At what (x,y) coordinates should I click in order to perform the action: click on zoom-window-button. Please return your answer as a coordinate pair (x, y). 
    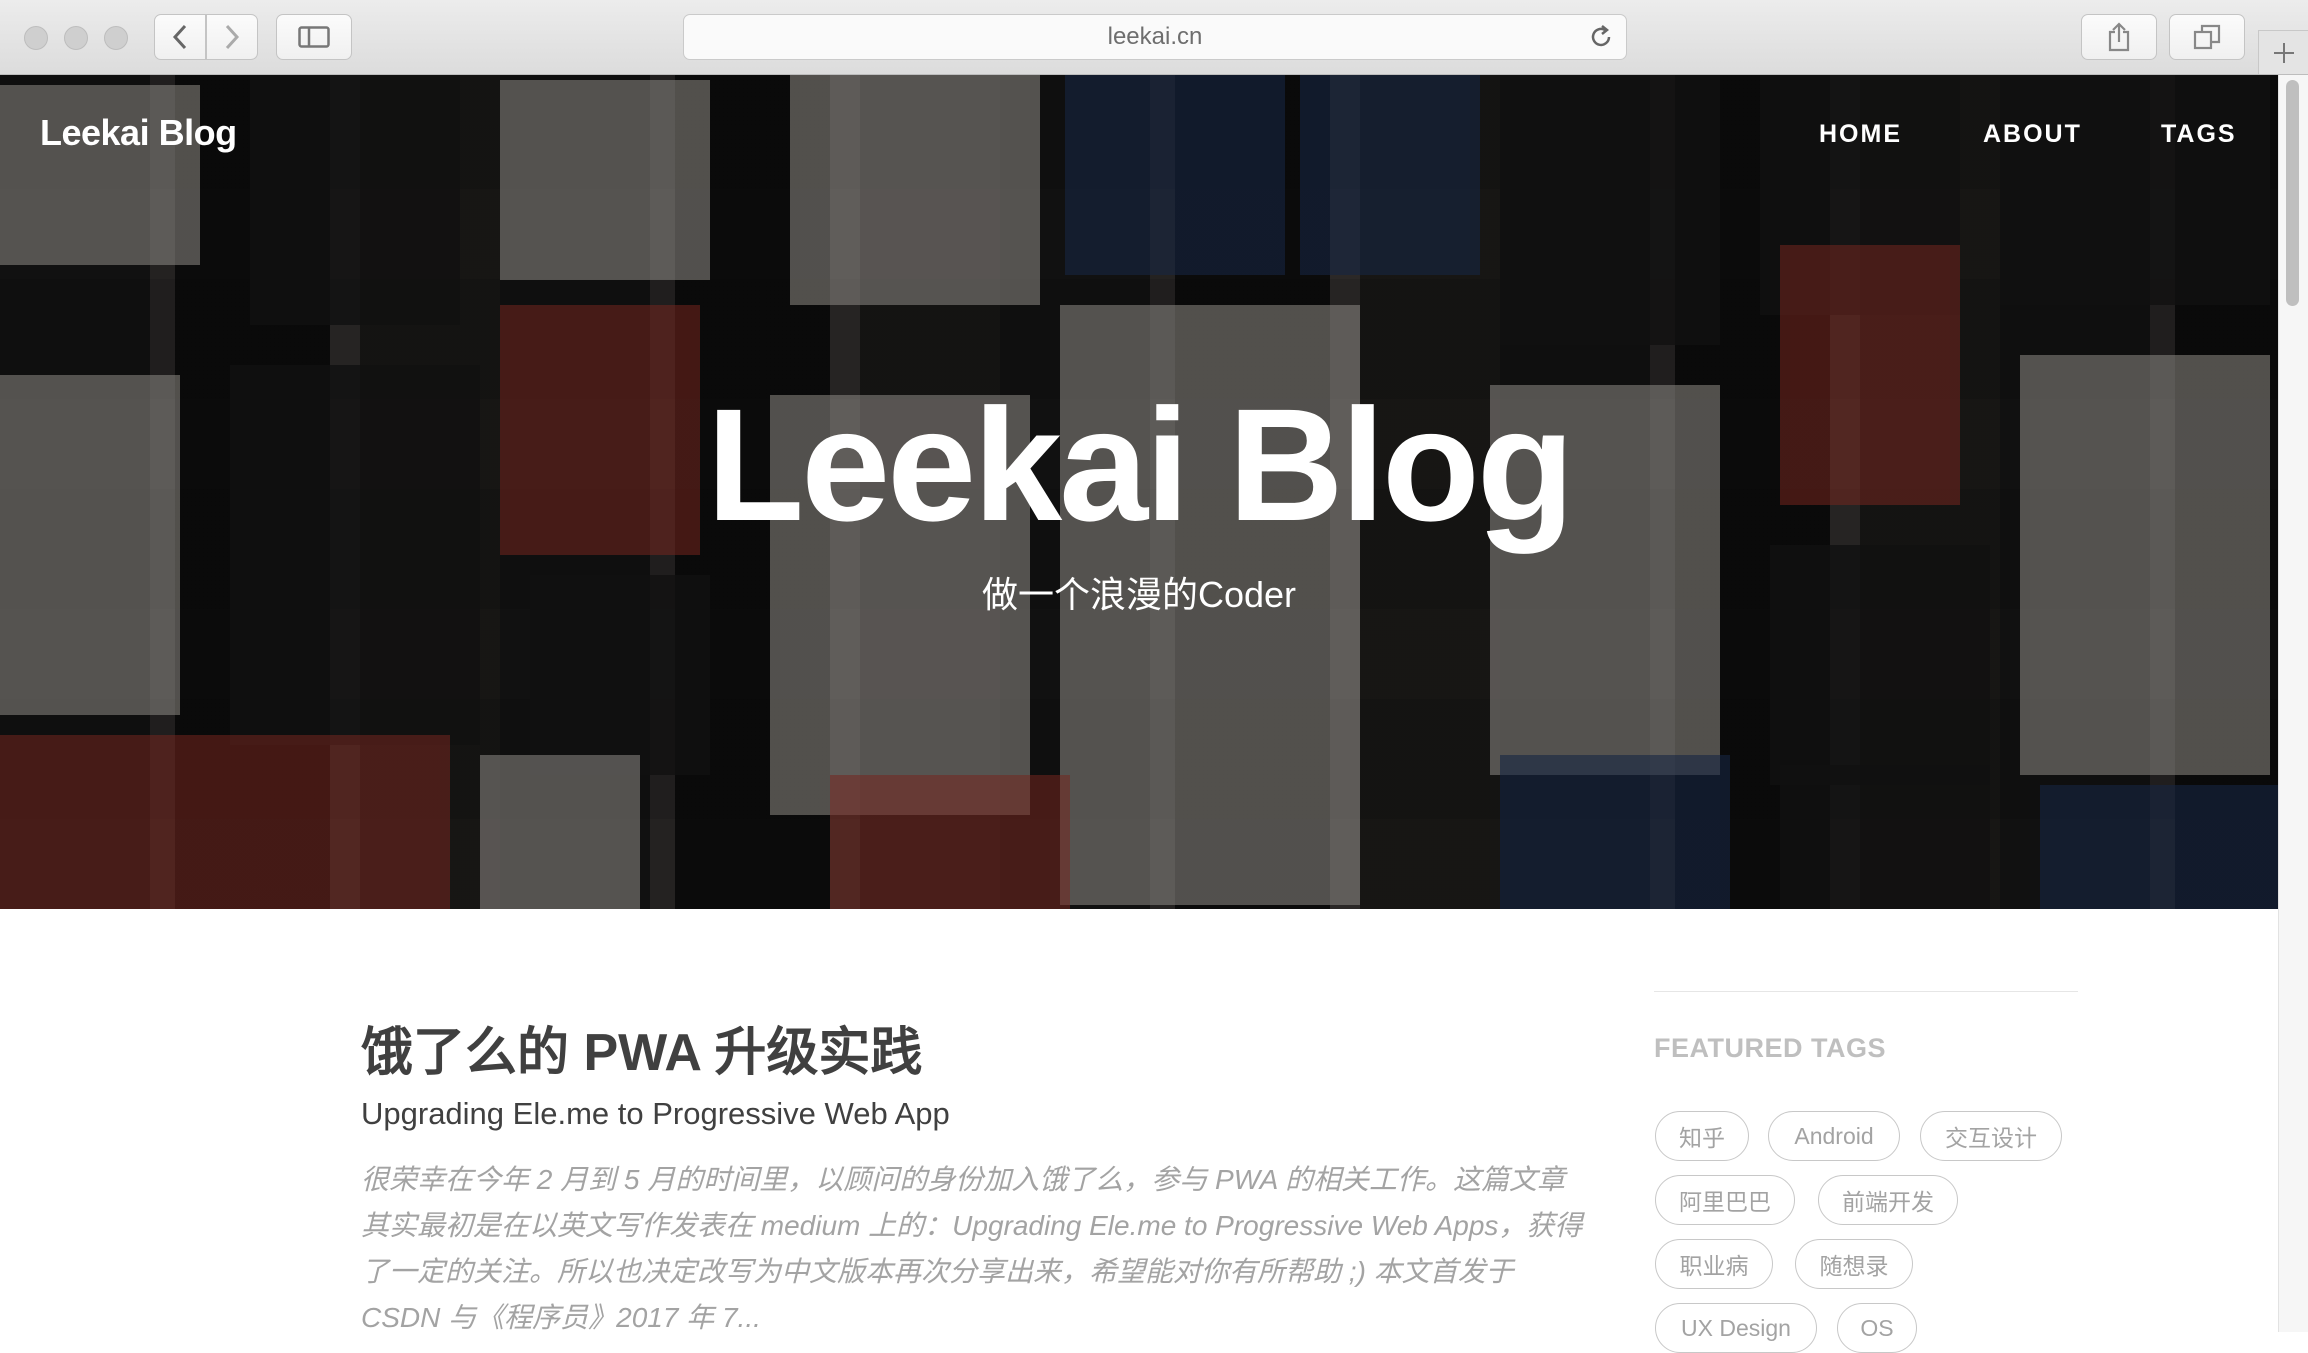
    Looking at the image, I should click on (116, 38).